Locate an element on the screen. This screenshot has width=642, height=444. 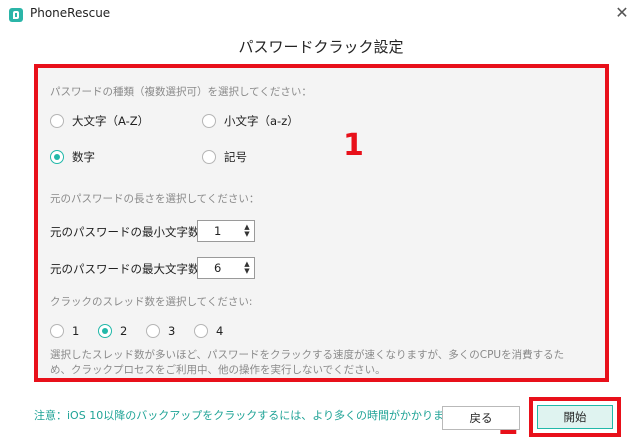
charset-digits-radio: 数字 is located at coordinates (72, 157).